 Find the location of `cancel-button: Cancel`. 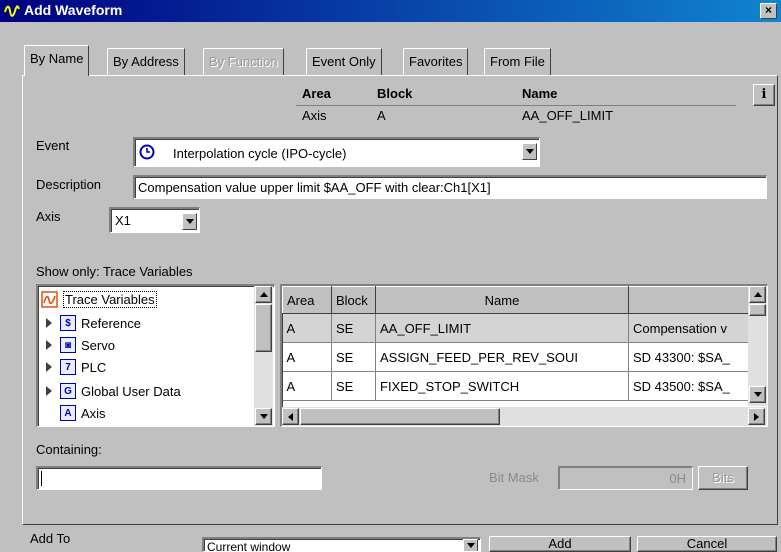

cancel-button: Cancel is located at coordinates (707, 544).